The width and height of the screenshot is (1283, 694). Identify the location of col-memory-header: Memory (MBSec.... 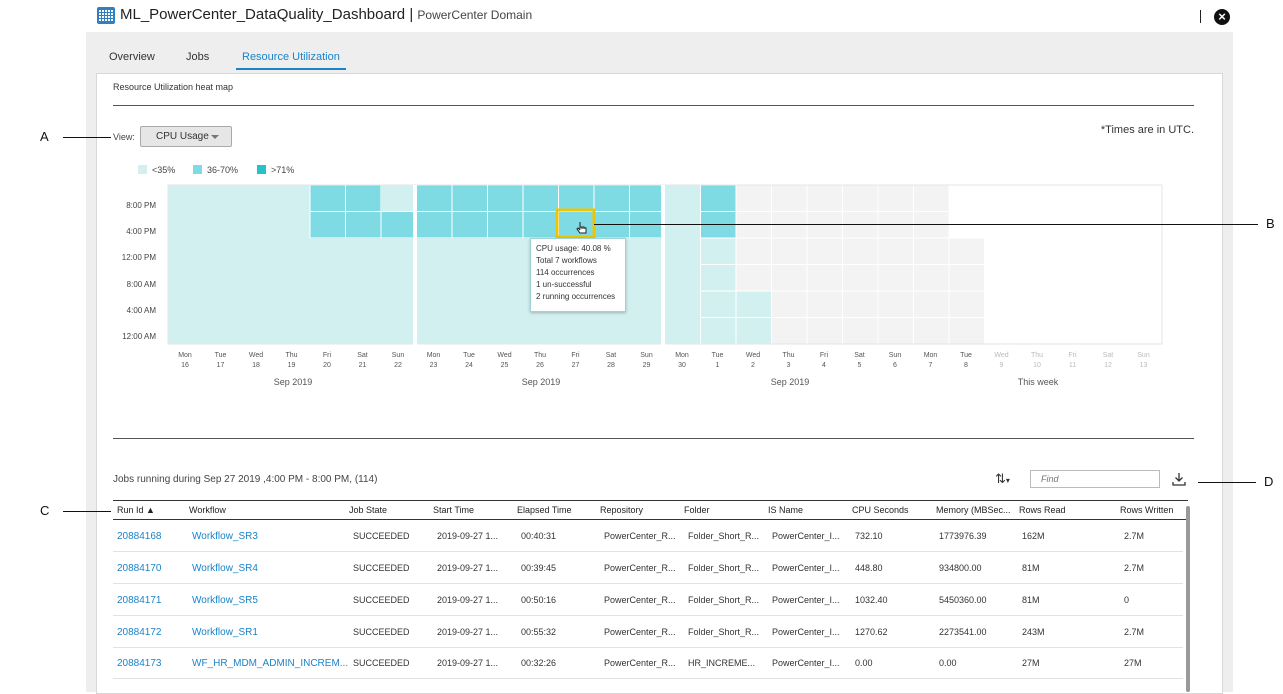
(973, 510).